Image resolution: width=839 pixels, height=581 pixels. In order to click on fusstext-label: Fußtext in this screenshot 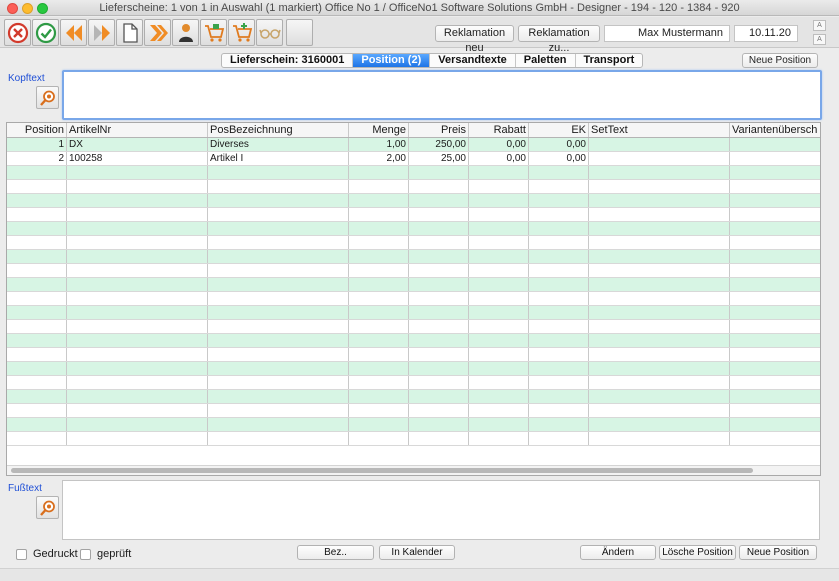, I will do `click(25, 488)`.